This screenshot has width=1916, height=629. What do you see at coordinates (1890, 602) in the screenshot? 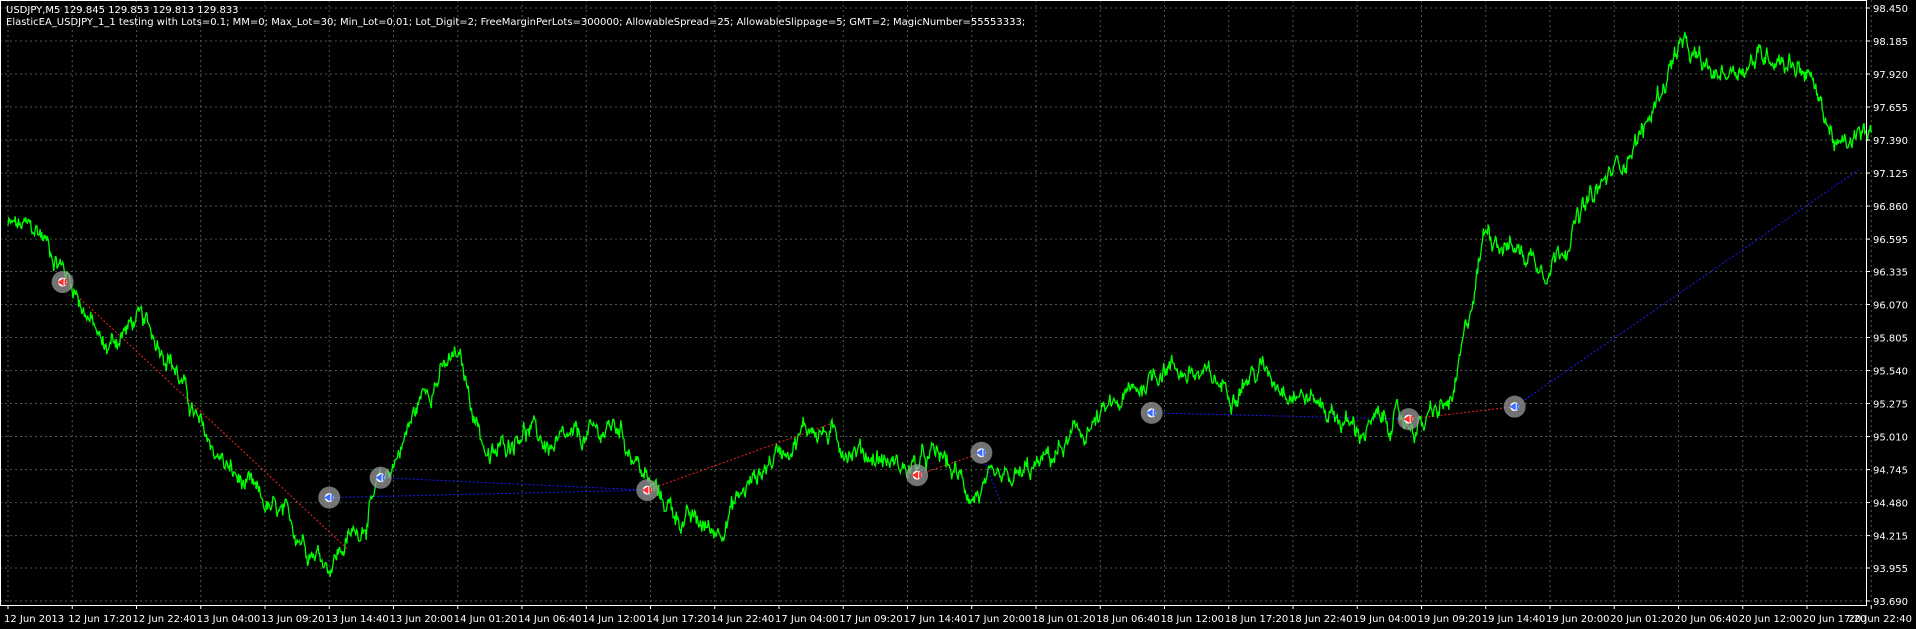
I see `y-tick-label: 93.690` at bounding box center [1890, 602].